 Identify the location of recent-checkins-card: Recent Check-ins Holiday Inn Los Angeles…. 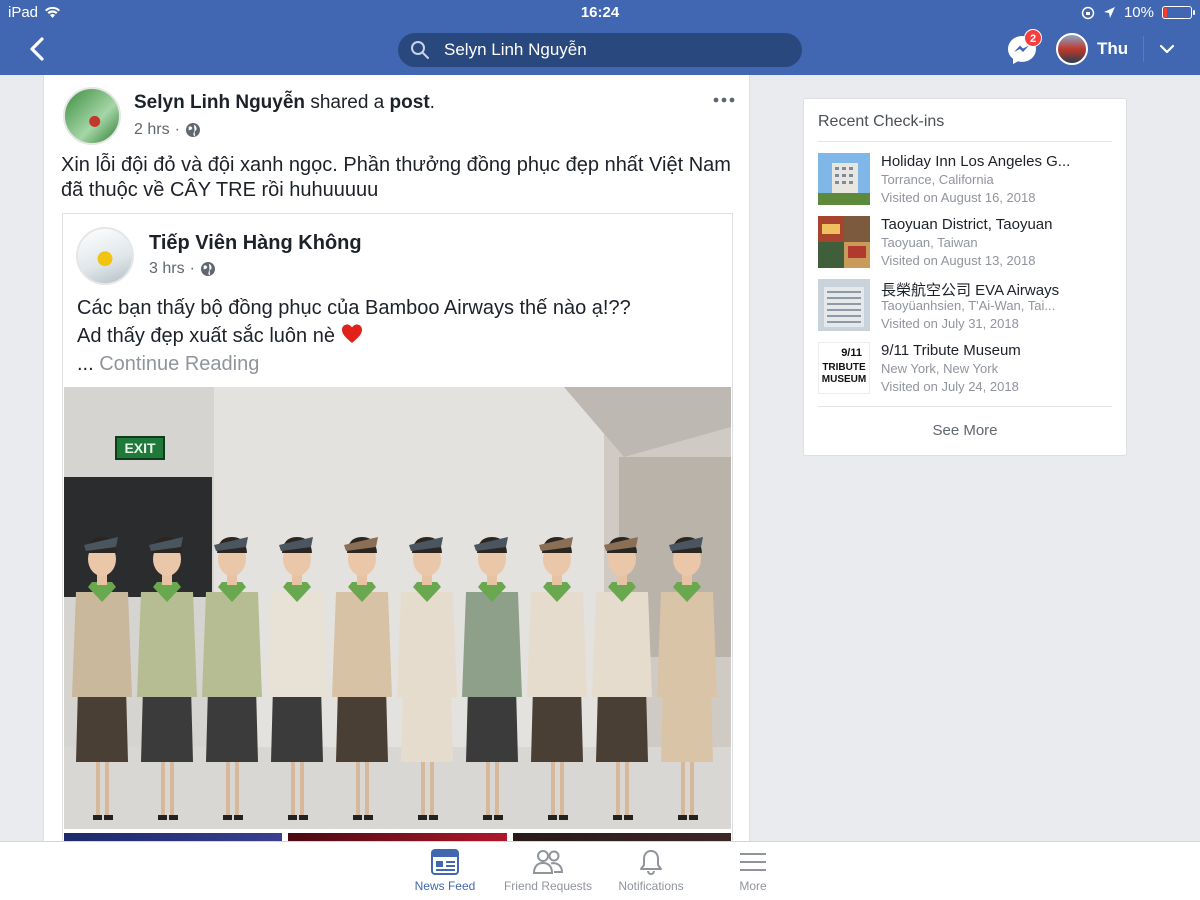
(965, 277).